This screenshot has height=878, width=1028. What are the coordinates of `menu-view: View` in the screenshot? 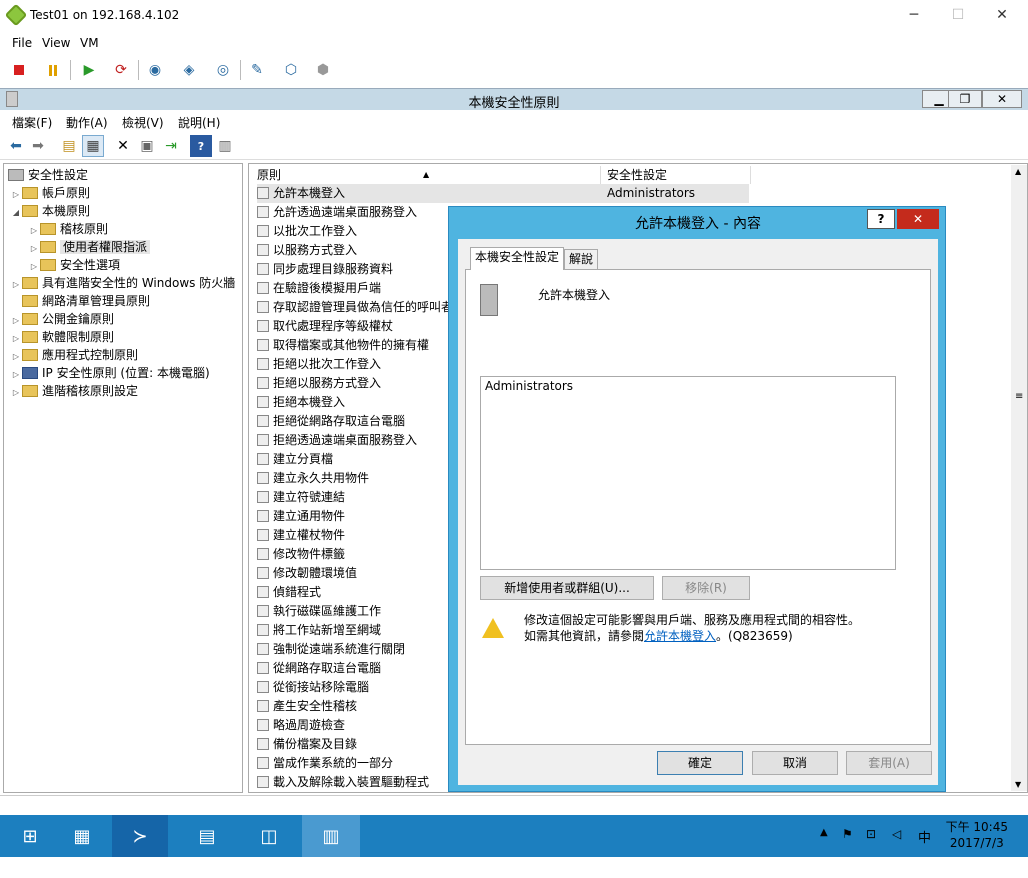 It's located at (56, 43).